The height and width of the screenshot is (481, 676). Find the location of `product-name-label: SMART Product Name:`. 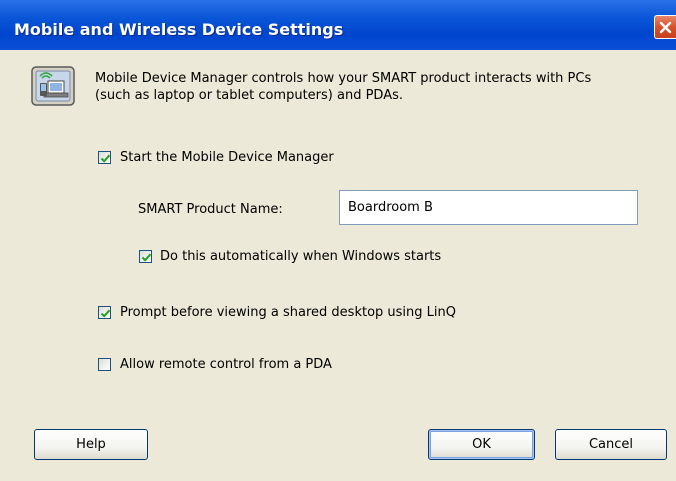

product-name-label: SMART Product Name: is located at coordinates (210, 209).